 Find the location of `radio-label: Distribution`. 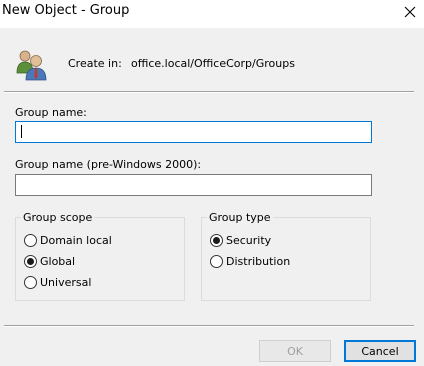

radio-label: Distribution is located at coordinates (258, 261).